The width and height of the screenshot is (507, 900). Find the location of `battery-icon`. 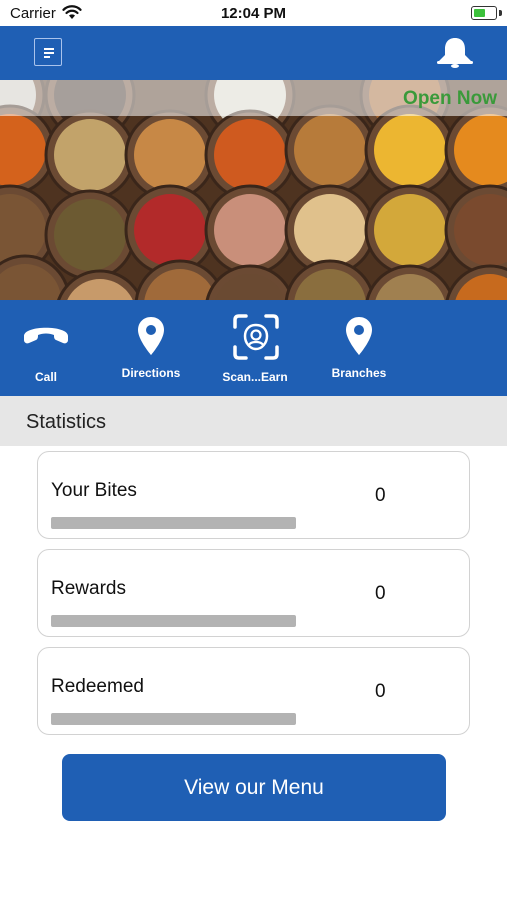

battery-icon is located at coordinates (484, 13).